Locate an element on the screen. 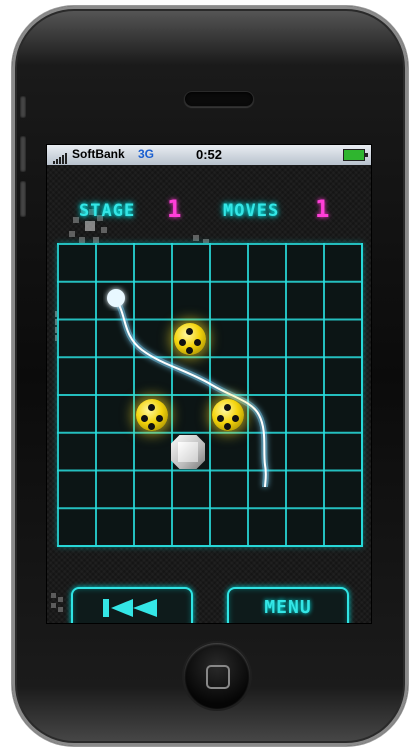 This screenshot has height=752, width=419. volume-down-button is located at coordinates (23, 199).